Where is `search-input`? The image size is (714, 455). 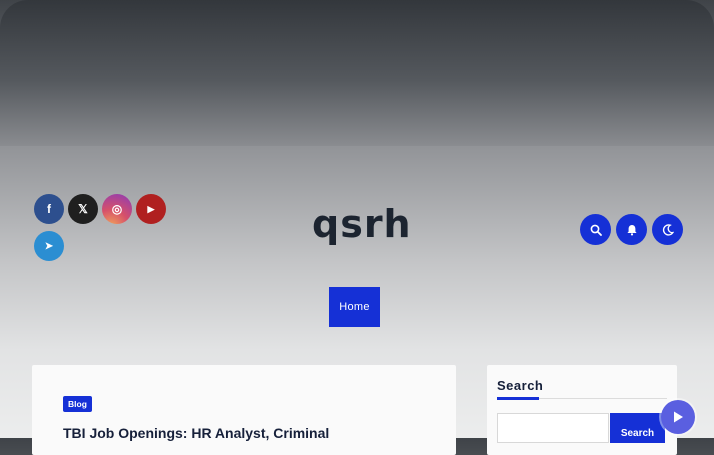 search-input is located at coordinates (553, 428).